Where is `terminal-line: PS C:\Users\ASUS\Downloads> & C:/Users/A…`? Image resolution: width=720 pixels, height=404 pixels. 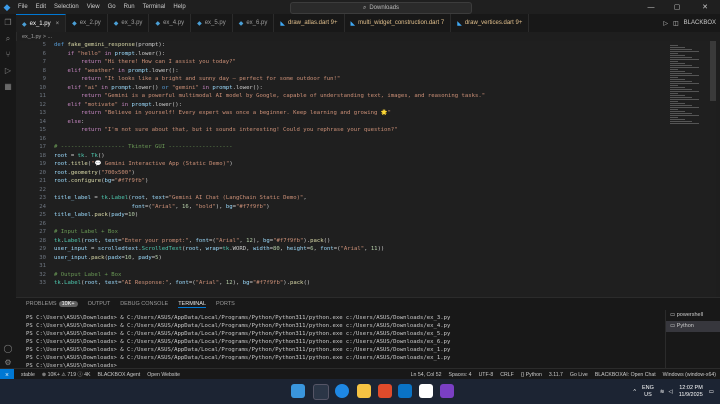 terminal-line: PS C:\Users\ASUS\Downloads> & C:/Users/A… is located at coordinates (238, 342).